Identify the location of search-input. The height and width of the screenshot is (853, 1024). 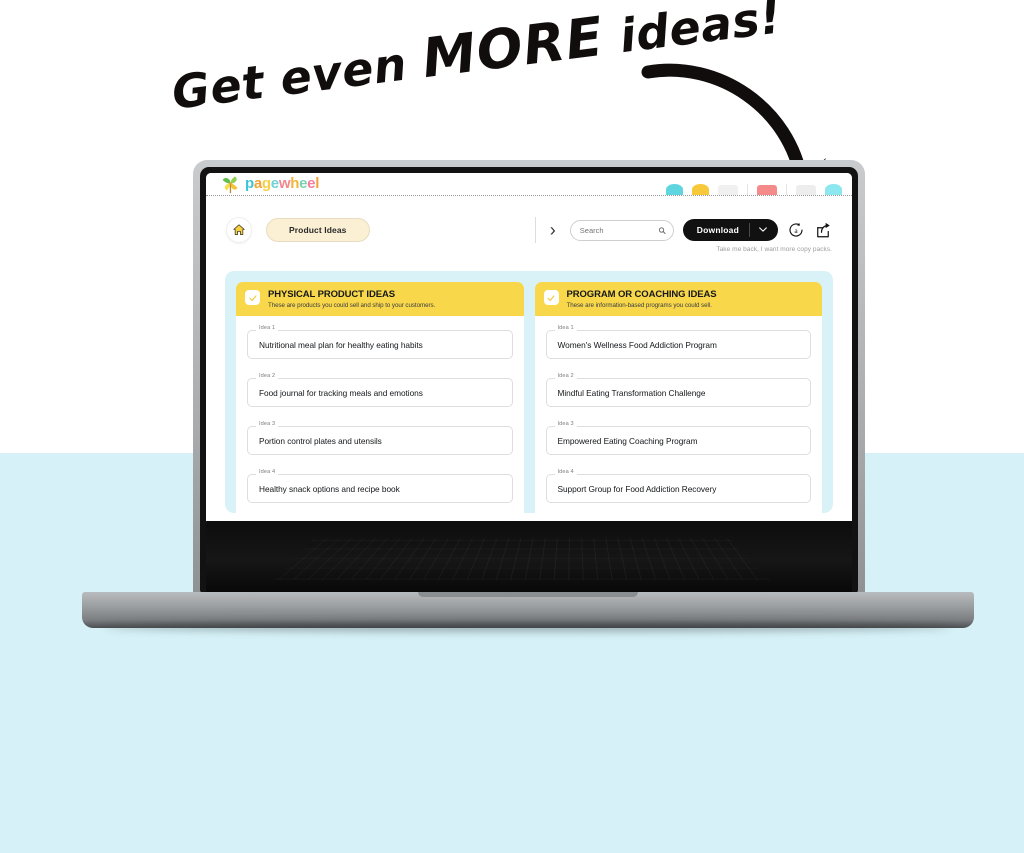
(621, 230).